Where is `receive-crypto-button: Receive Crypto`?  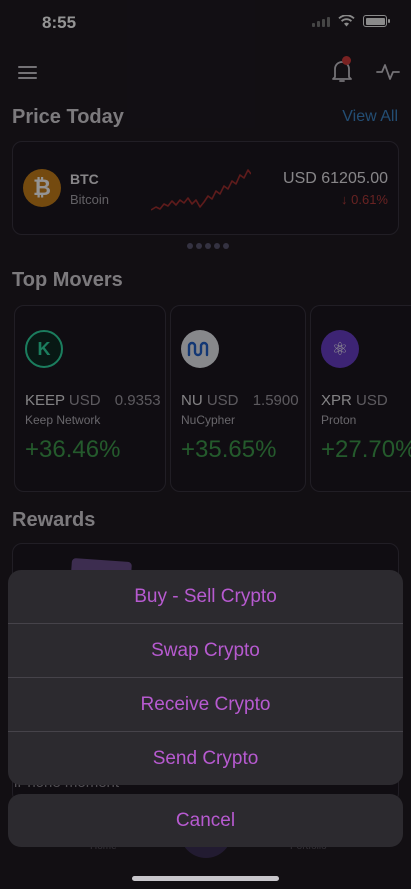 receive-crypto-button: Receive Crypto is located at coordinates (205, 705).